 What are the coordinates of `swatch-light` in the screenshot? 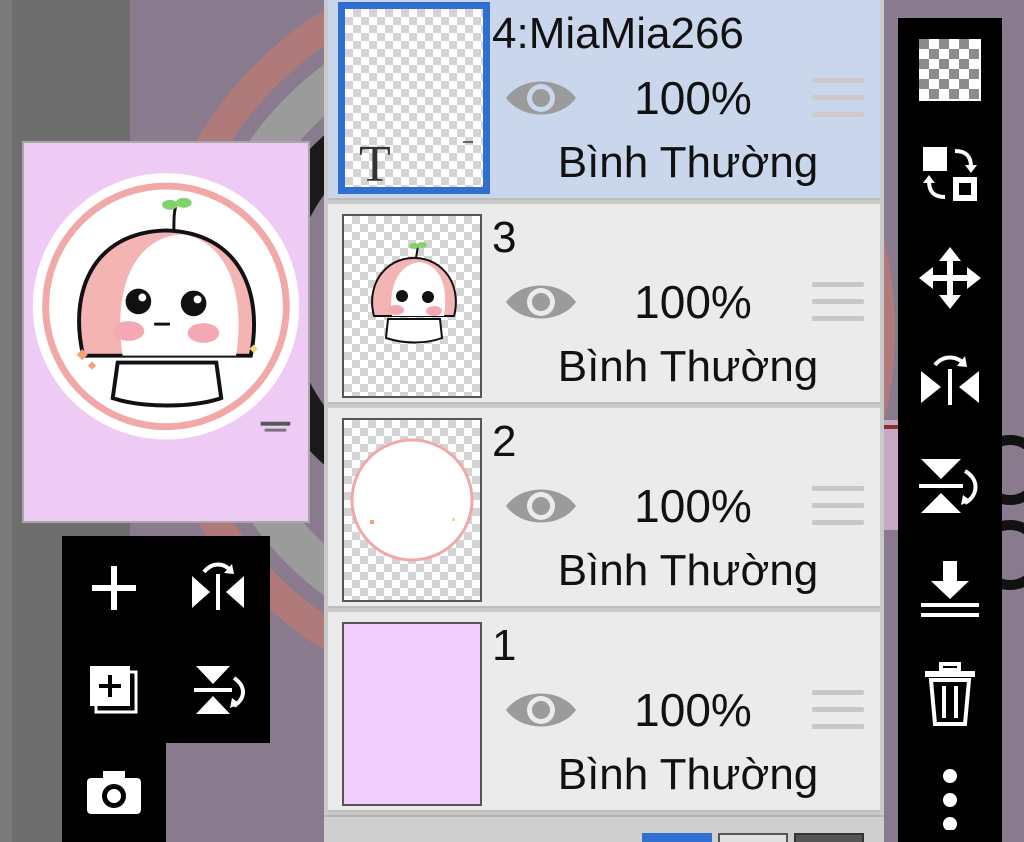 It's located at (753, 837).